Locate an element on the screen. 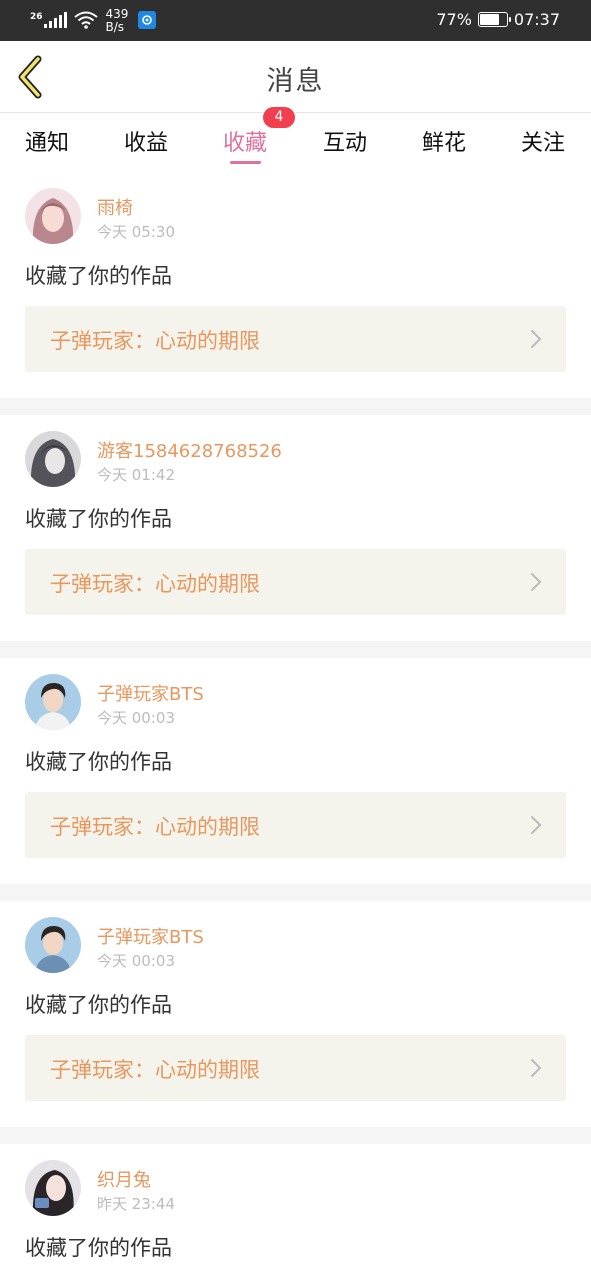 Image resolution: width=591 pixels, height=1280 pixels. app-header: 消息 is located at coordinates (295, 77).